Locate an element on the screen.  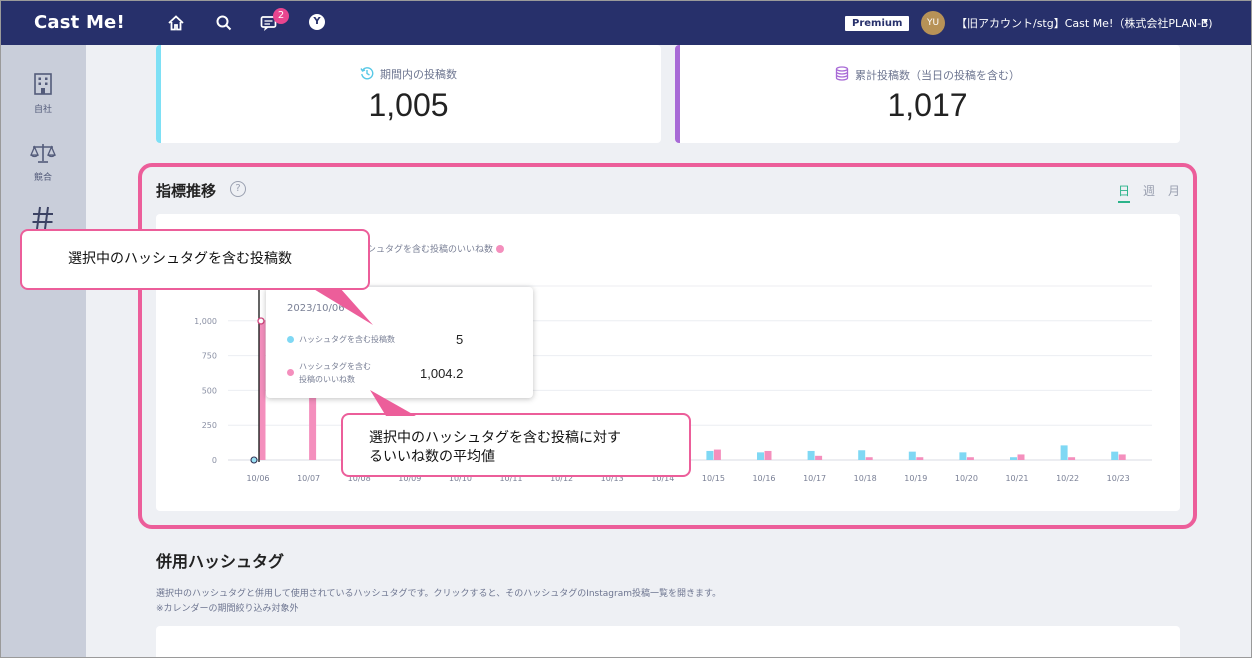
tooltip-row-label: ハッシュタグを含む投稿数 is located at coordinates (347, 339).